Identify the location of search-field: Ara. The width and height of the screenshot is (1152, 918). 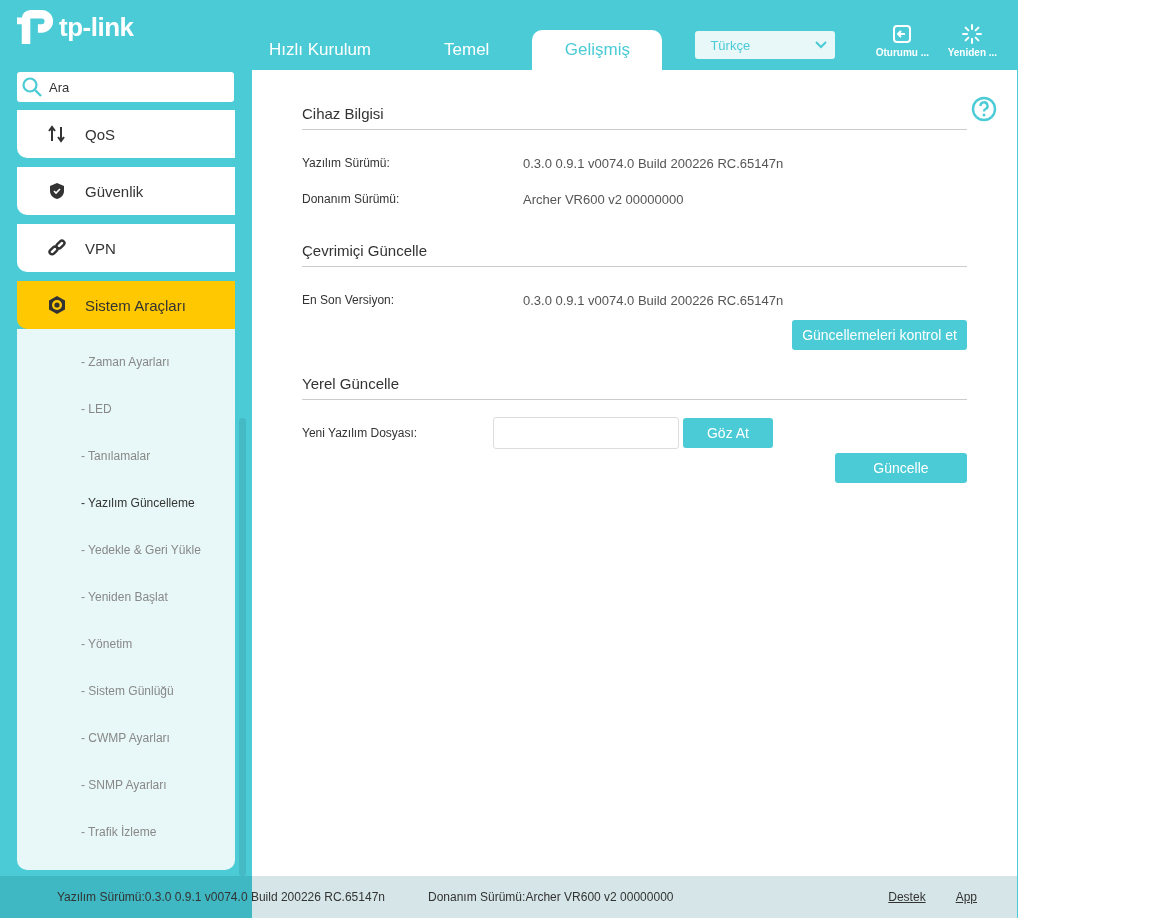
(125, 87).